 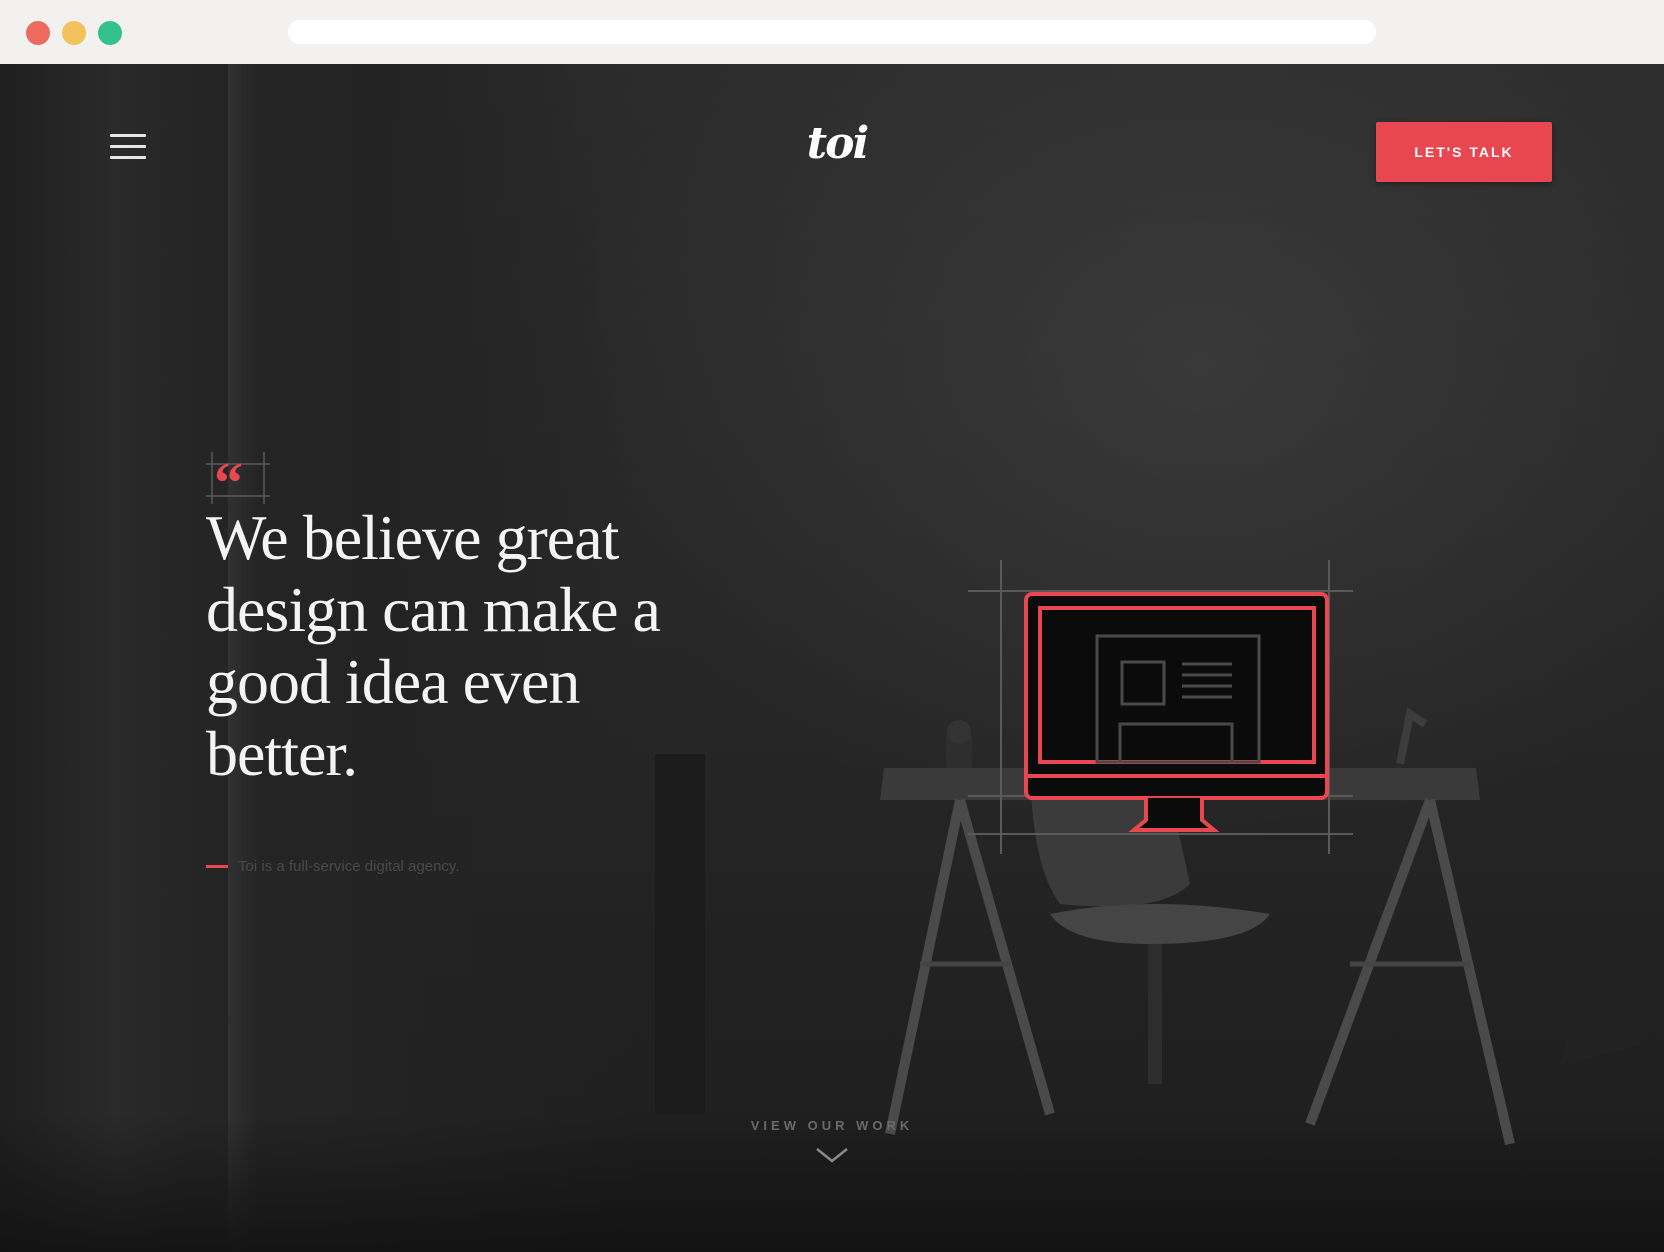 I want to click on desk-lamp, so click(x=1412, y=736).